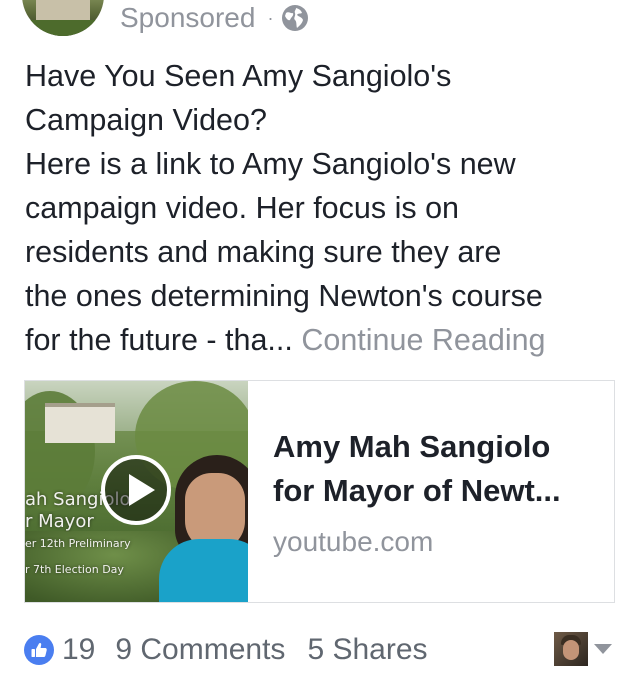 This screenshot has width=640, height=675. What do you see at coordinates (78, 650) in the screenshot?
I see `like-count: 19` at bounding box center [78, 650].